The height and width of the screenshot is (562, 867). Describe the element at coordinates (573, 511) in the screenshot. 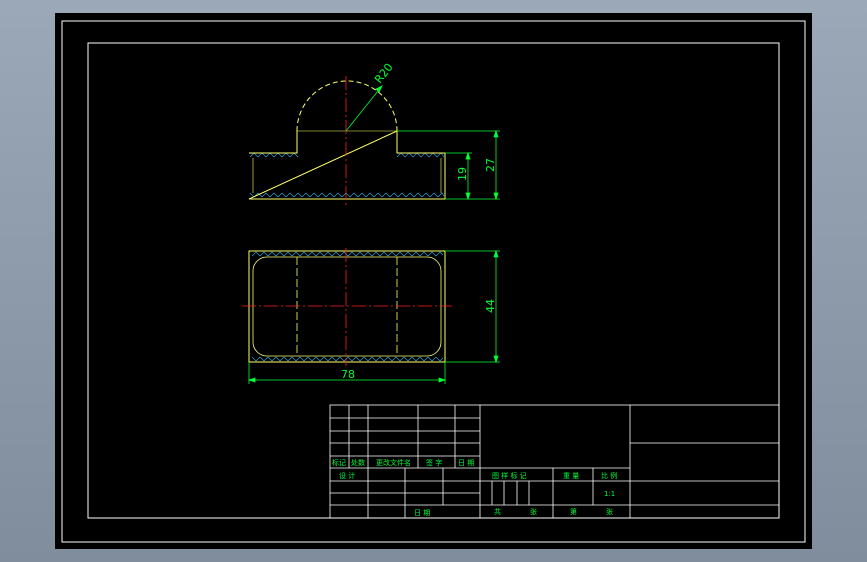

I see `page-label: 第` at that location.